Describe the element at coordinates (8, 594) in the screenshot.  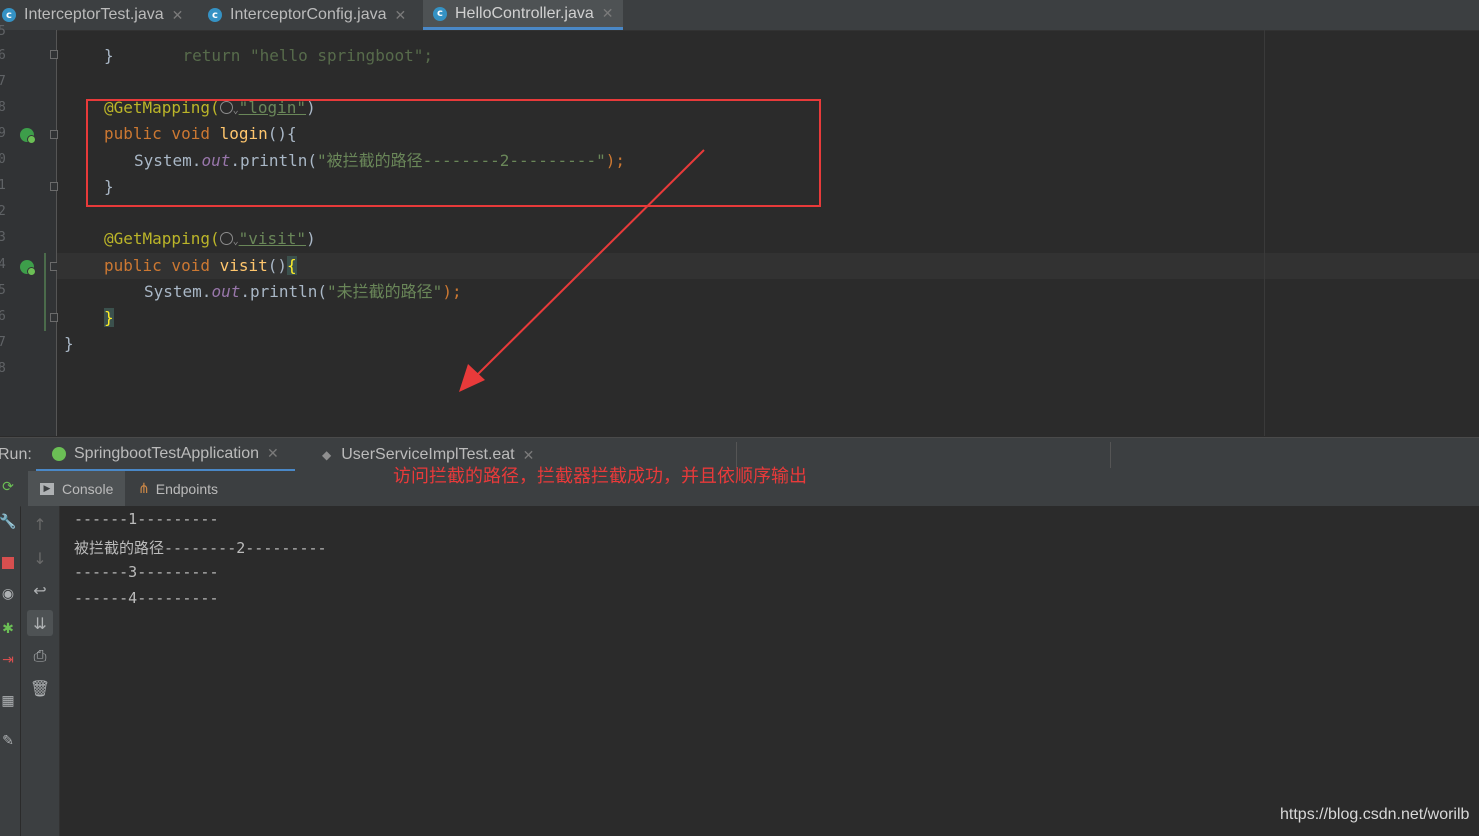
I see `camera-icon: ◉` at that location.